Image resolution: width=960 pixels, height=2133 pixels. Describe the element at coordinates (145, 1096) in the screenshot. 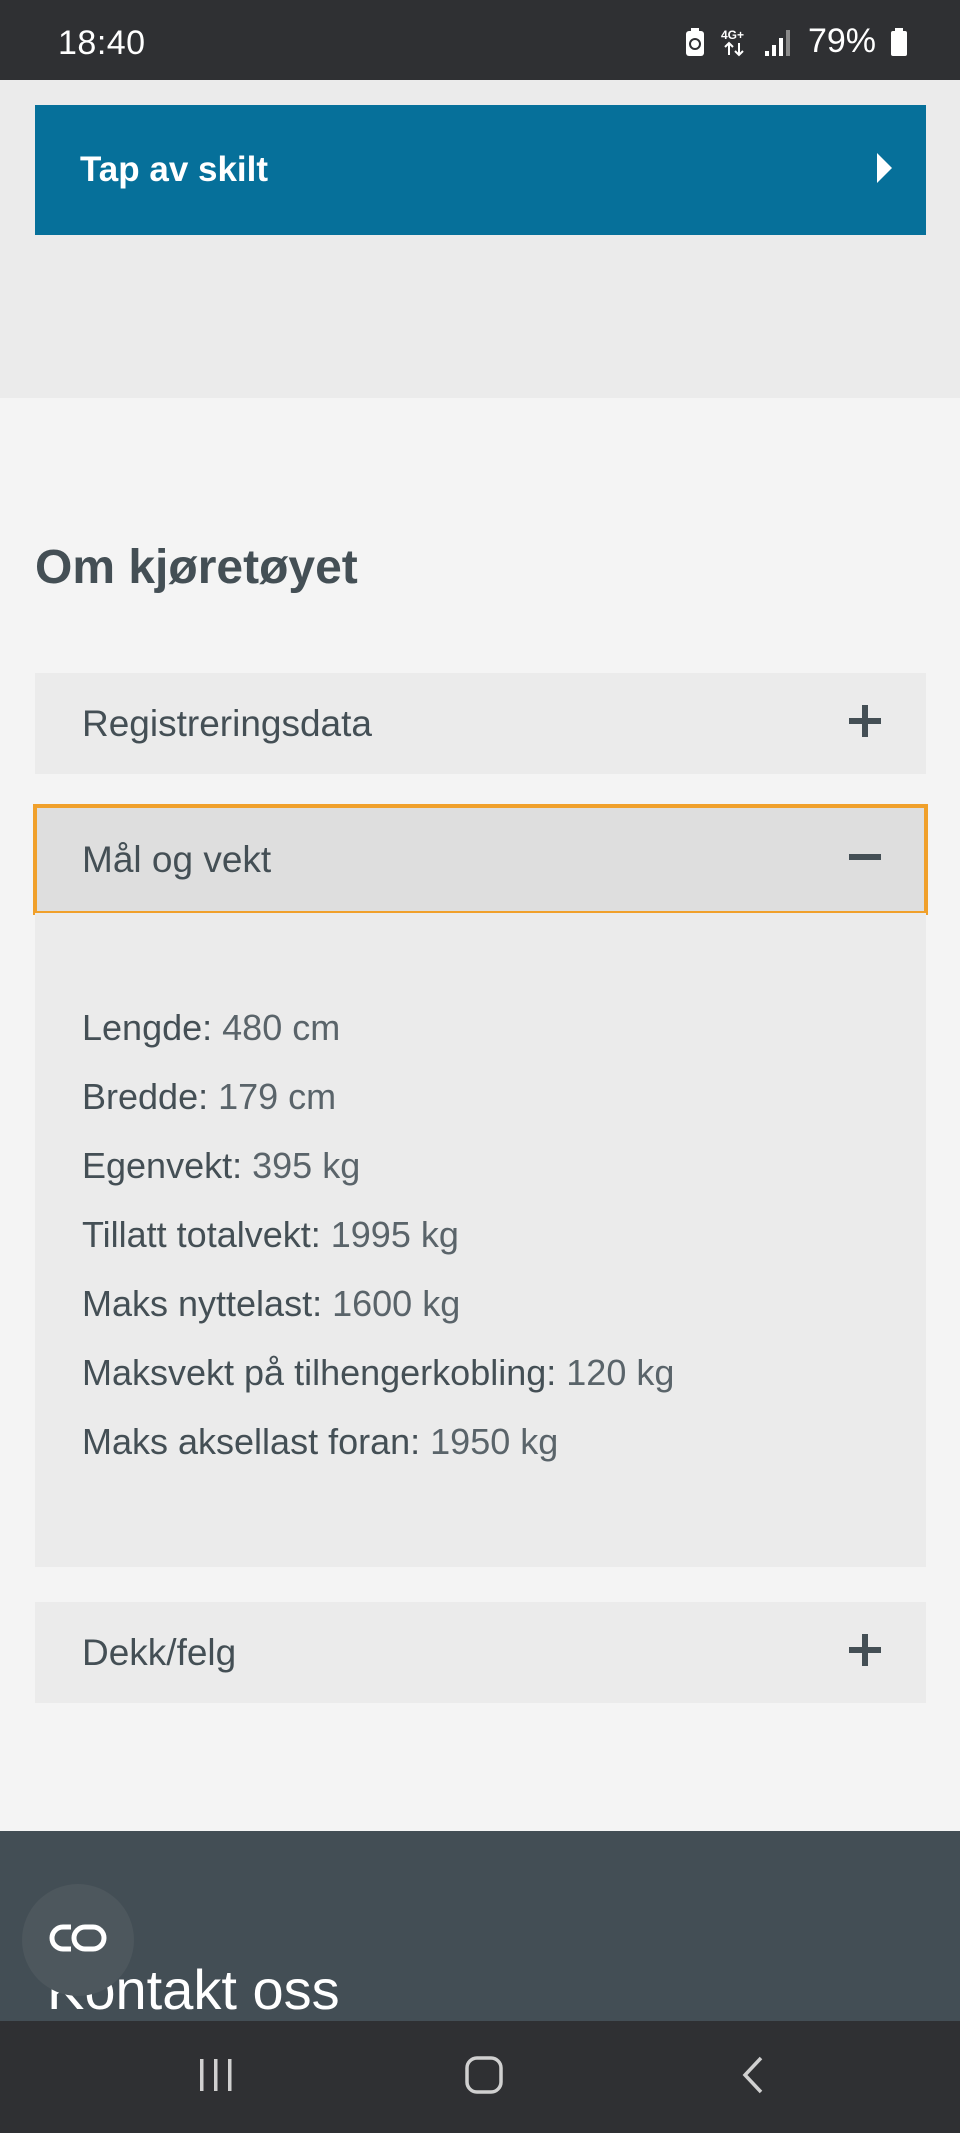

I see `spec-key: Bredde:` at that location.